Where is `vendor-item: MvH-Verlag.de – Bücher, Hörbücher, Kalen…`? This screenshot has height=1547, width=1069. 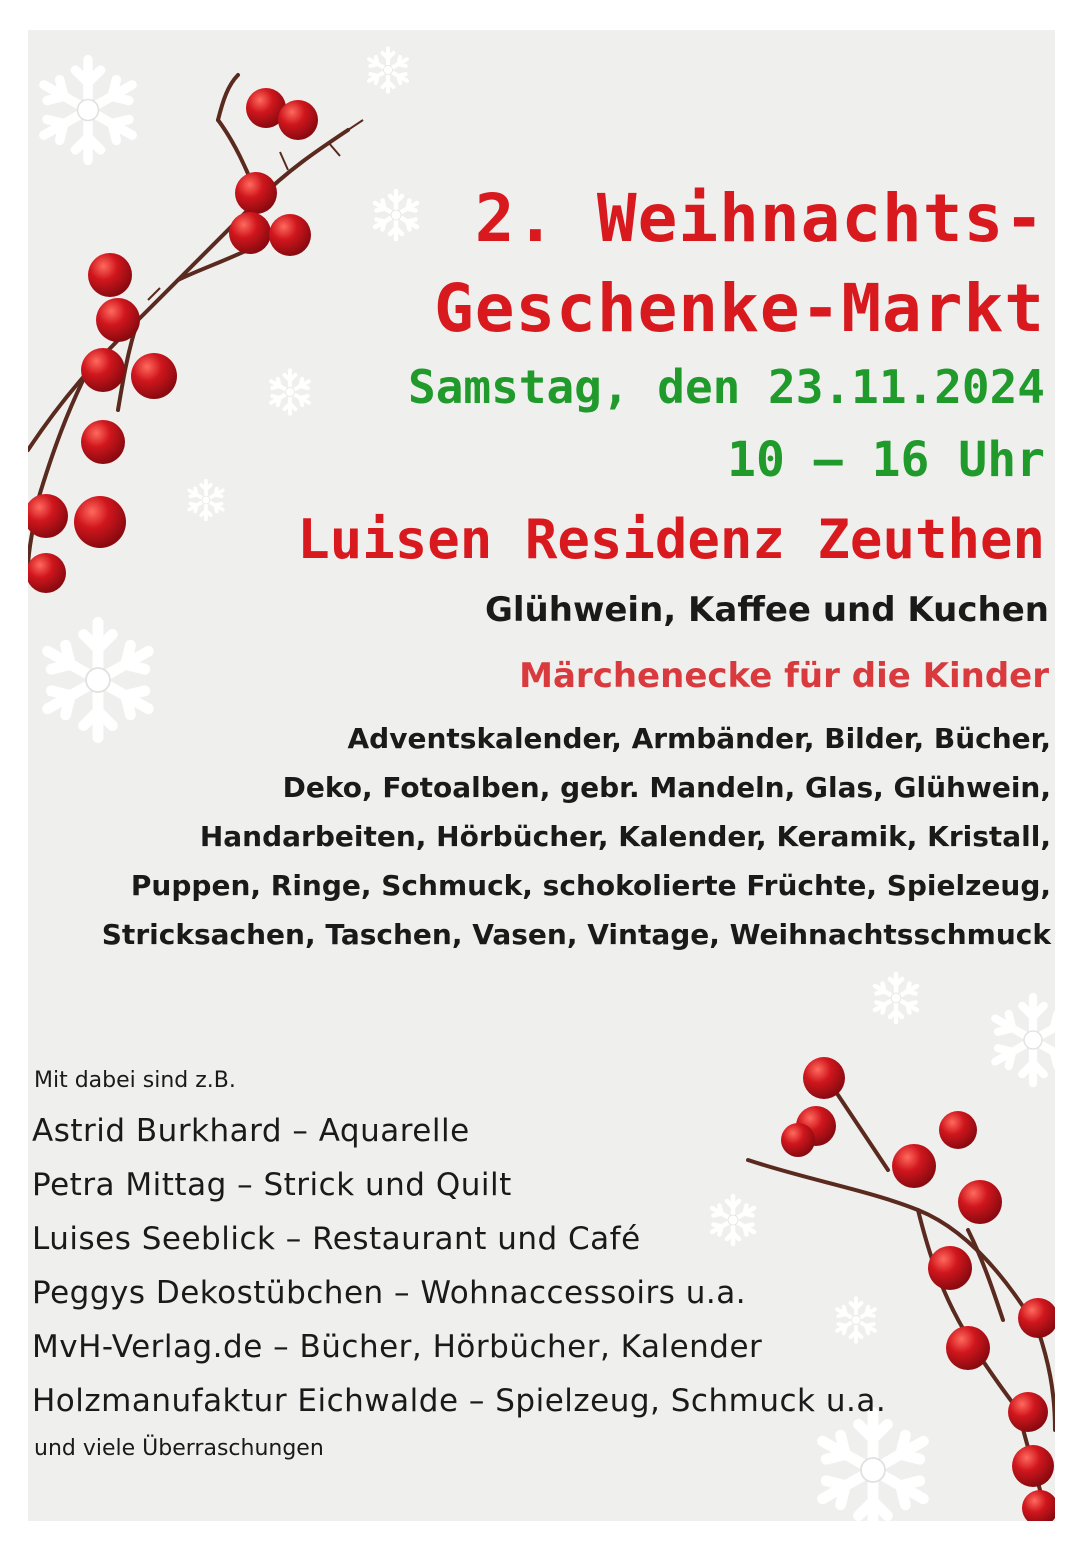
vendor-item: MvH-Verlag.de – Bücher, Hörbücher, Kalen… is located at coordinates (397, 1347).